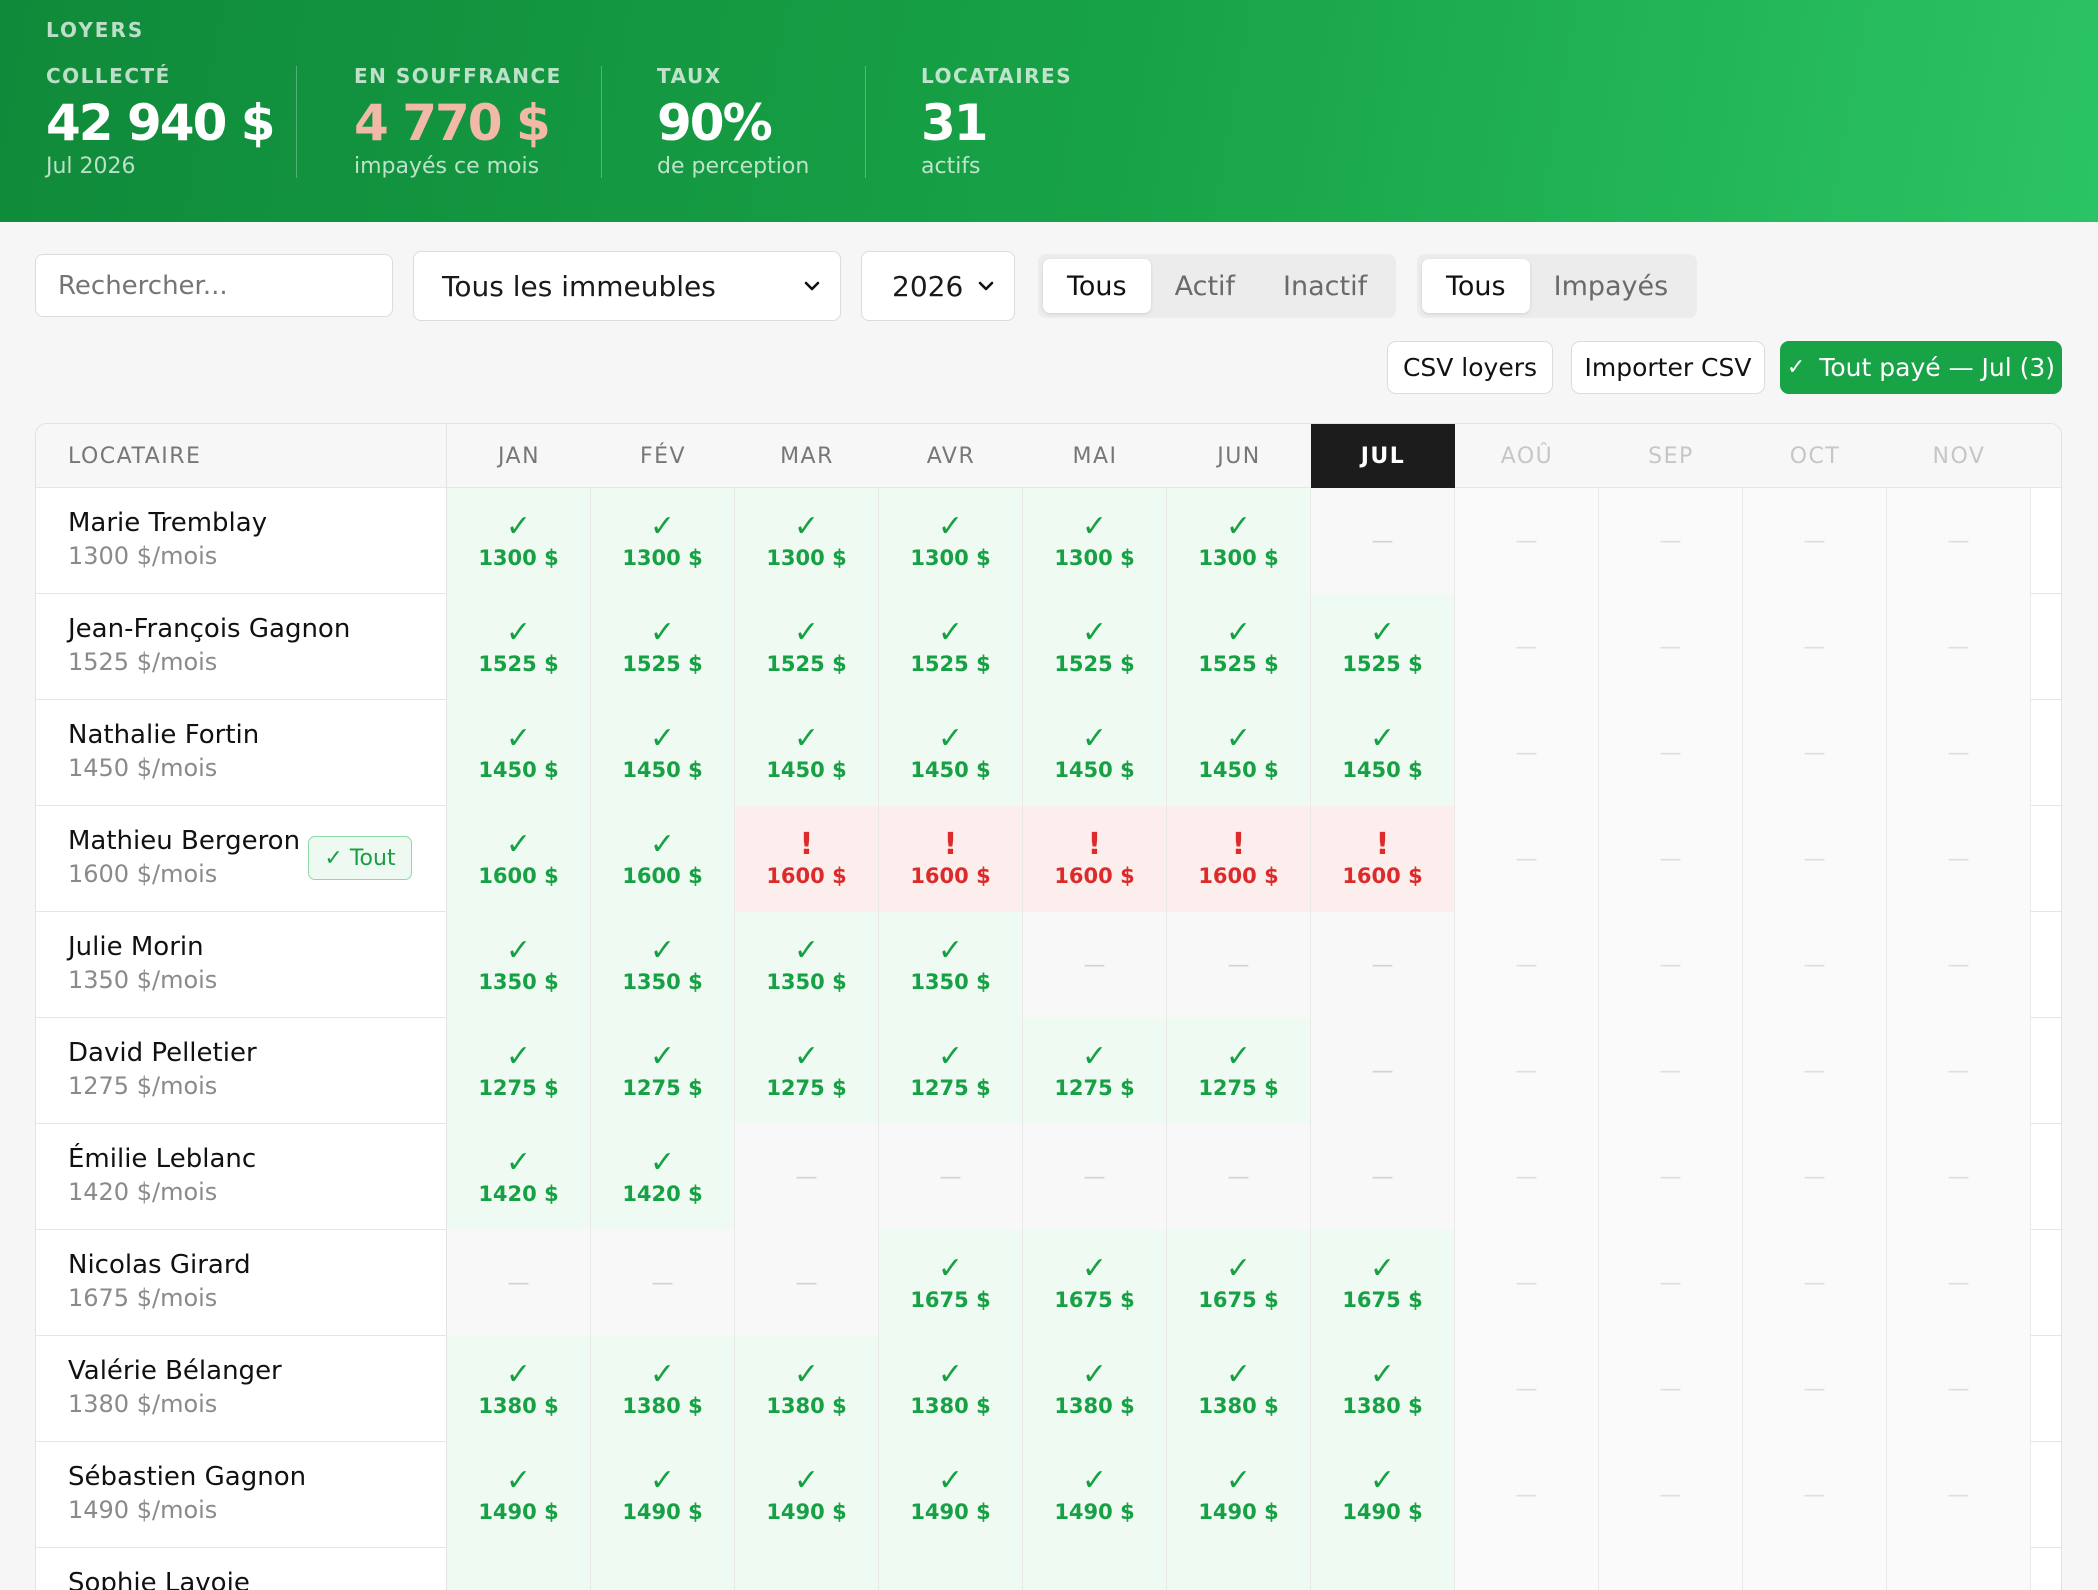 The width and height of the screenshot is (2098, 1590). What do you see at coordinates (627, 286) in the screenshot?
I see `building-select: Tous les immeubles` at bounding box center [627, 286].